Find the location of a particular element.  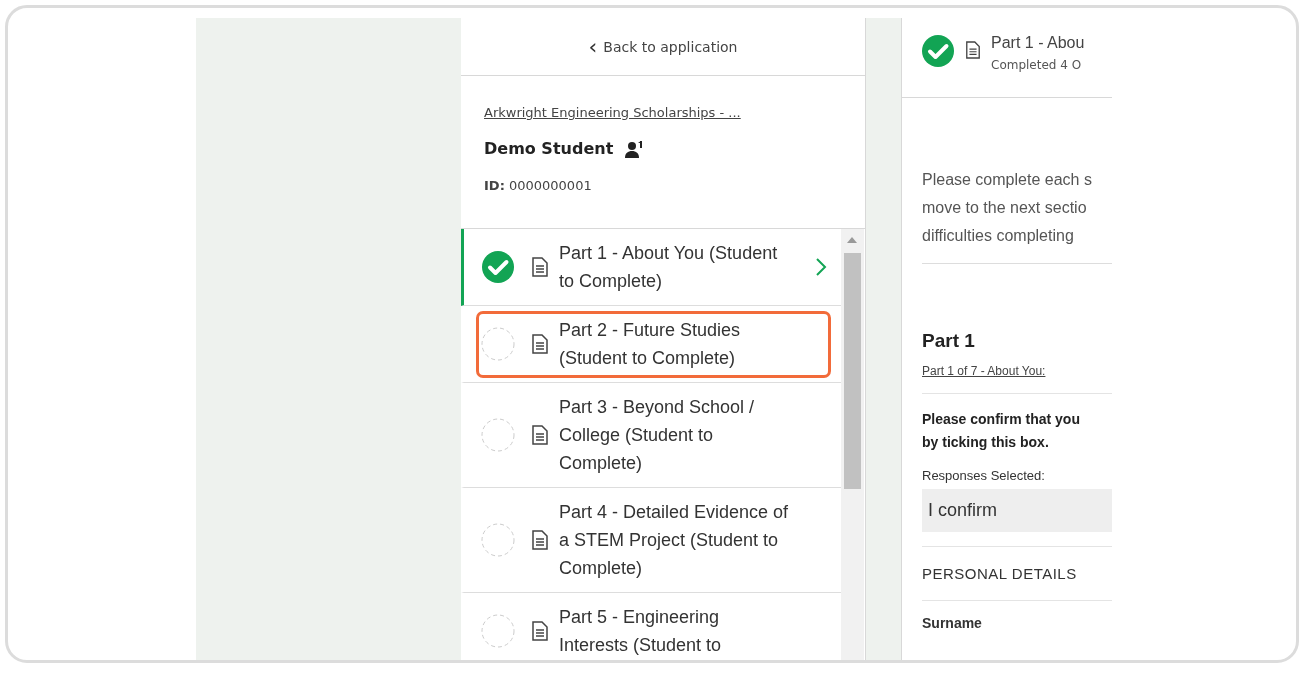

completed-date: Completed 4 O is located at coordinates (1037, 65).